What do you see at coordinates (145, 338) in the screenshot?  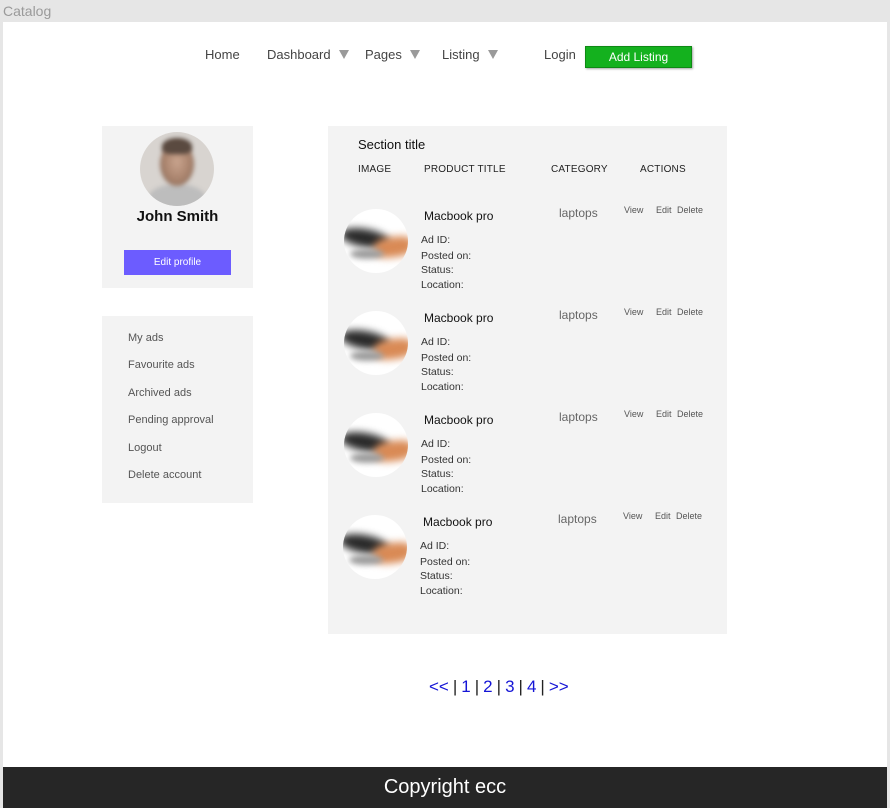 I see `side-menu-my-ads: My ads` at bounding box center [145, 338].